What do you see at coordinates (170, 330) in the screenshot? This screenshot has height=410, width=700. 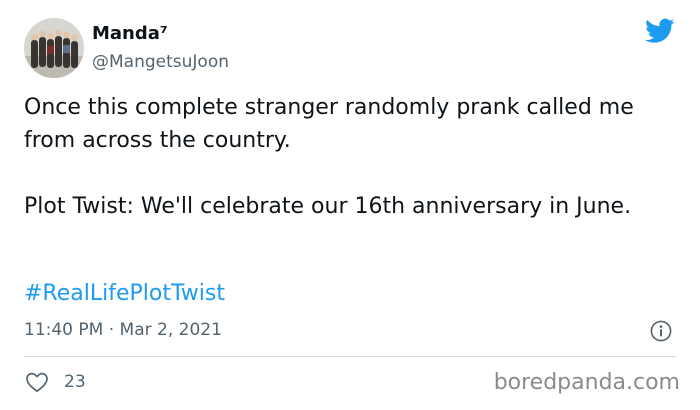 I see `tweet-date: Mar 2, 2021` at bounding box center [170, 330].